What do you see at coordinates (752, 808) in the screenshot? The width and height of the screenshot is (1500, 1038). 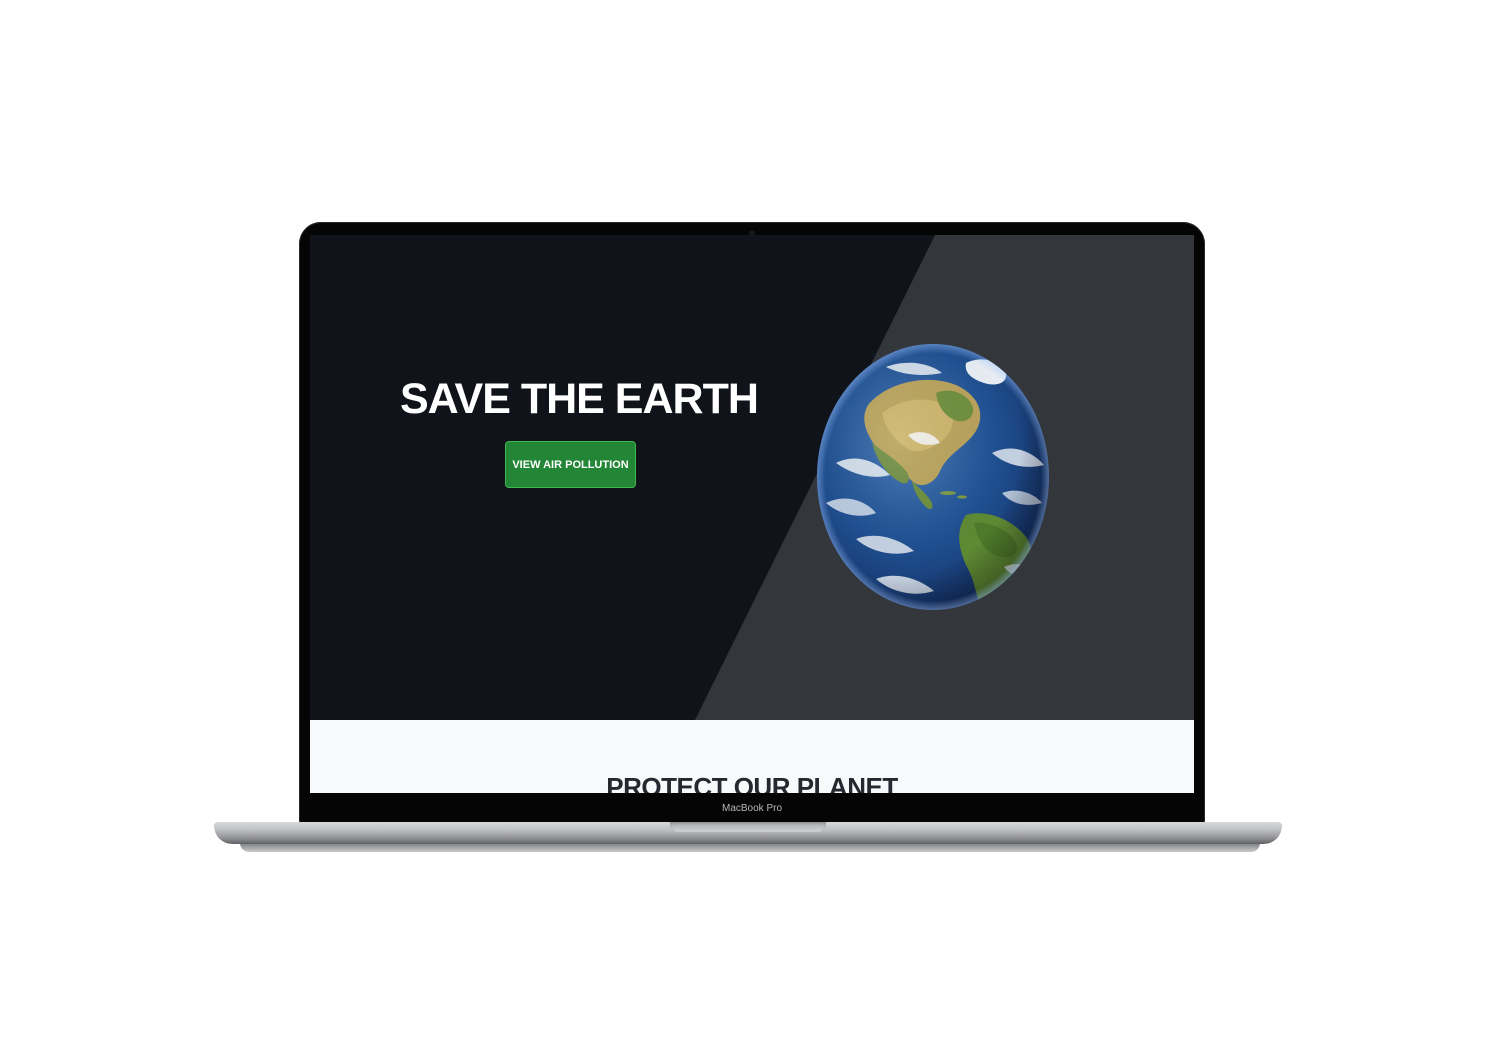 I see `device-model-label: MacBook Pro` at bounding box center [752, 808].